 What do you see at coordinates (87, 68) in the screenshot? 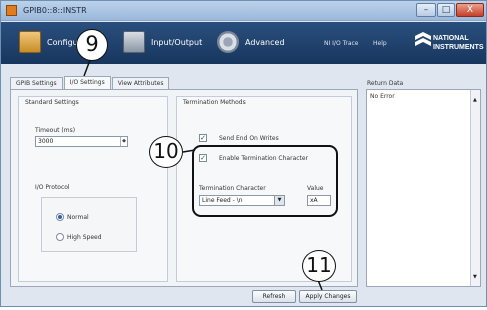
I see `callout-9-pointer` at bounding box center [87, 68].